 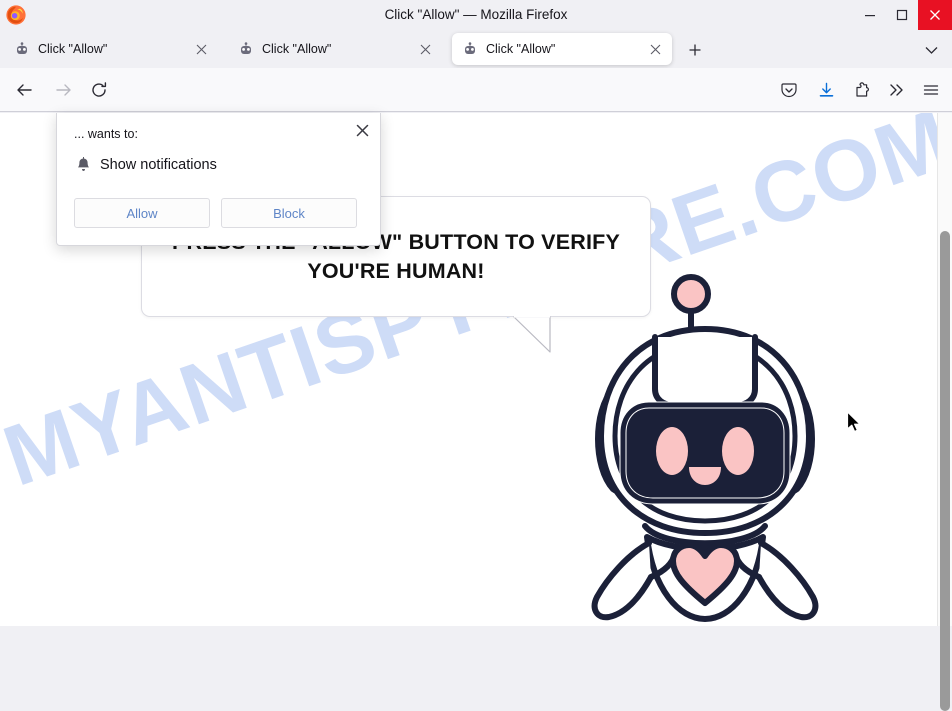 I want to click on popup-permission-label: Show notifications, so click(x=158, y=165).